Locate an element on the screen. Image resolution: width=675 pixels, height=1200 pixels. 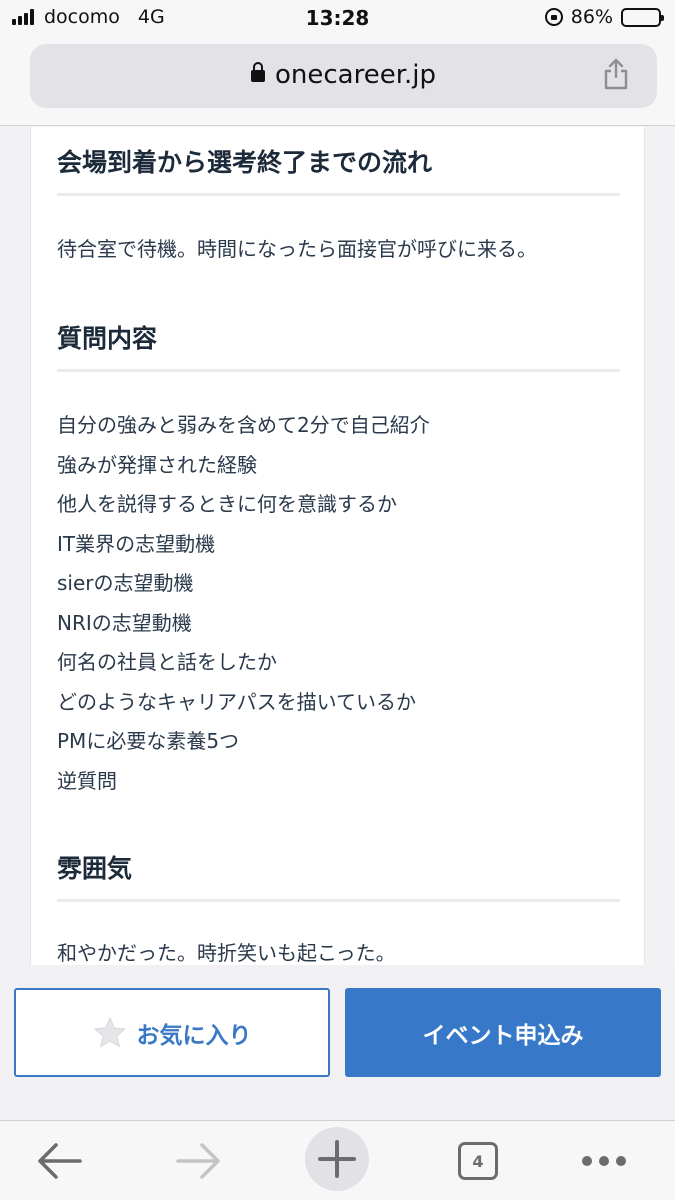
browser-toolbar: 4 is located at coordinates (337, 1160).